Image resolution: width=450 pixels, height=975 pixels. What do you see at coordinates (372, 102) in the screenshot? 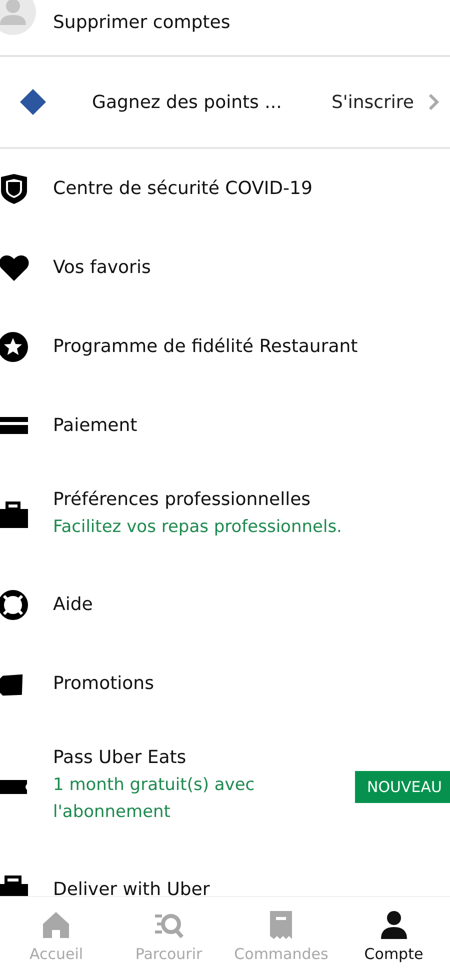
I see `signup-link: S'inscrire` at bounding box center [372, 102].